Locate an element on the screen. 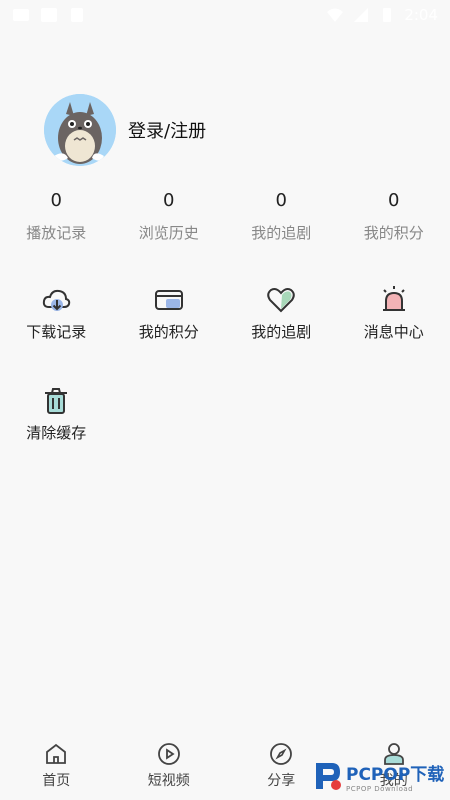 This screenshot has height=800, width=450. stat-my-points: 0 我的积分 is located at coordinates (394, 216).